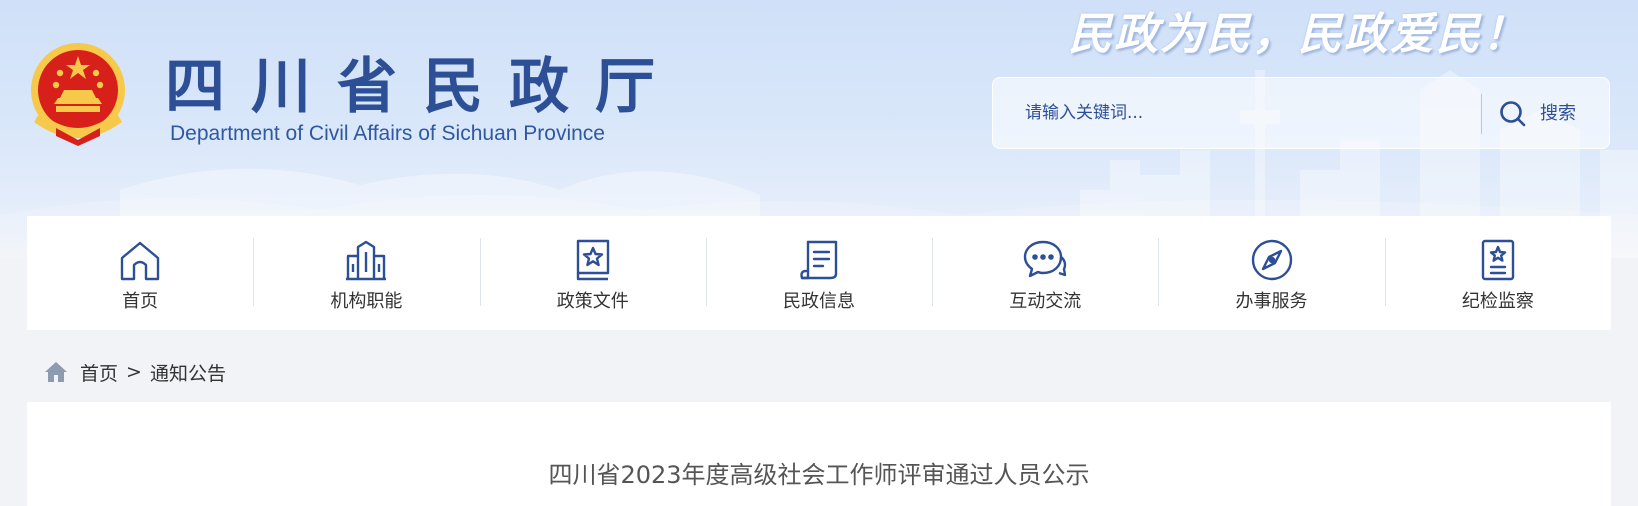  I want to click on article-title: 四川省2023年度高级社会工作师评审通过人员公示, so click(819, 475).